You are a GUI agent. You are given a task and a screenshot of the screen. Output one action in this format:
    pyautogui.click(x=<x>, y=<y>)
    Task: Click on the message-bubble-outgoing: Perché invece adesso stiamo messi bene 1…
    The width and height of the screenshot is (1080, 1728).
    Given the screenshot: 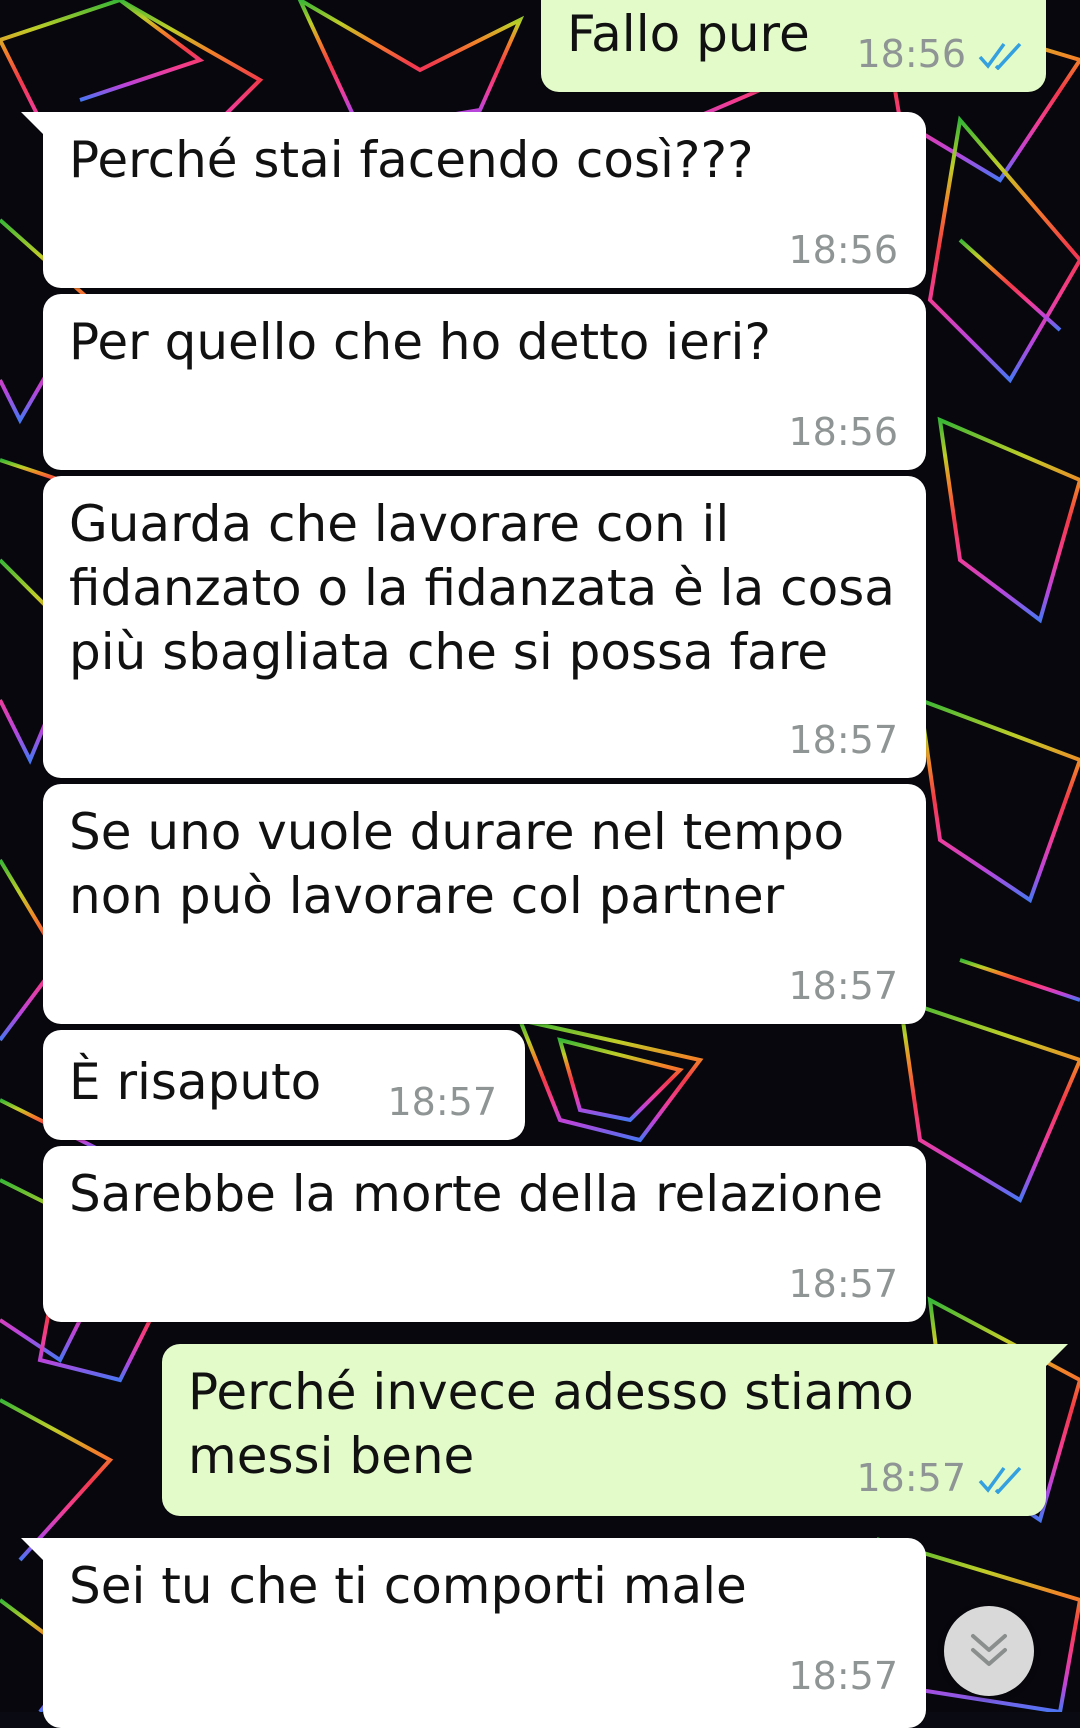 What is the action you would take?
    pyautogui.click(x=615, y=1430)
    